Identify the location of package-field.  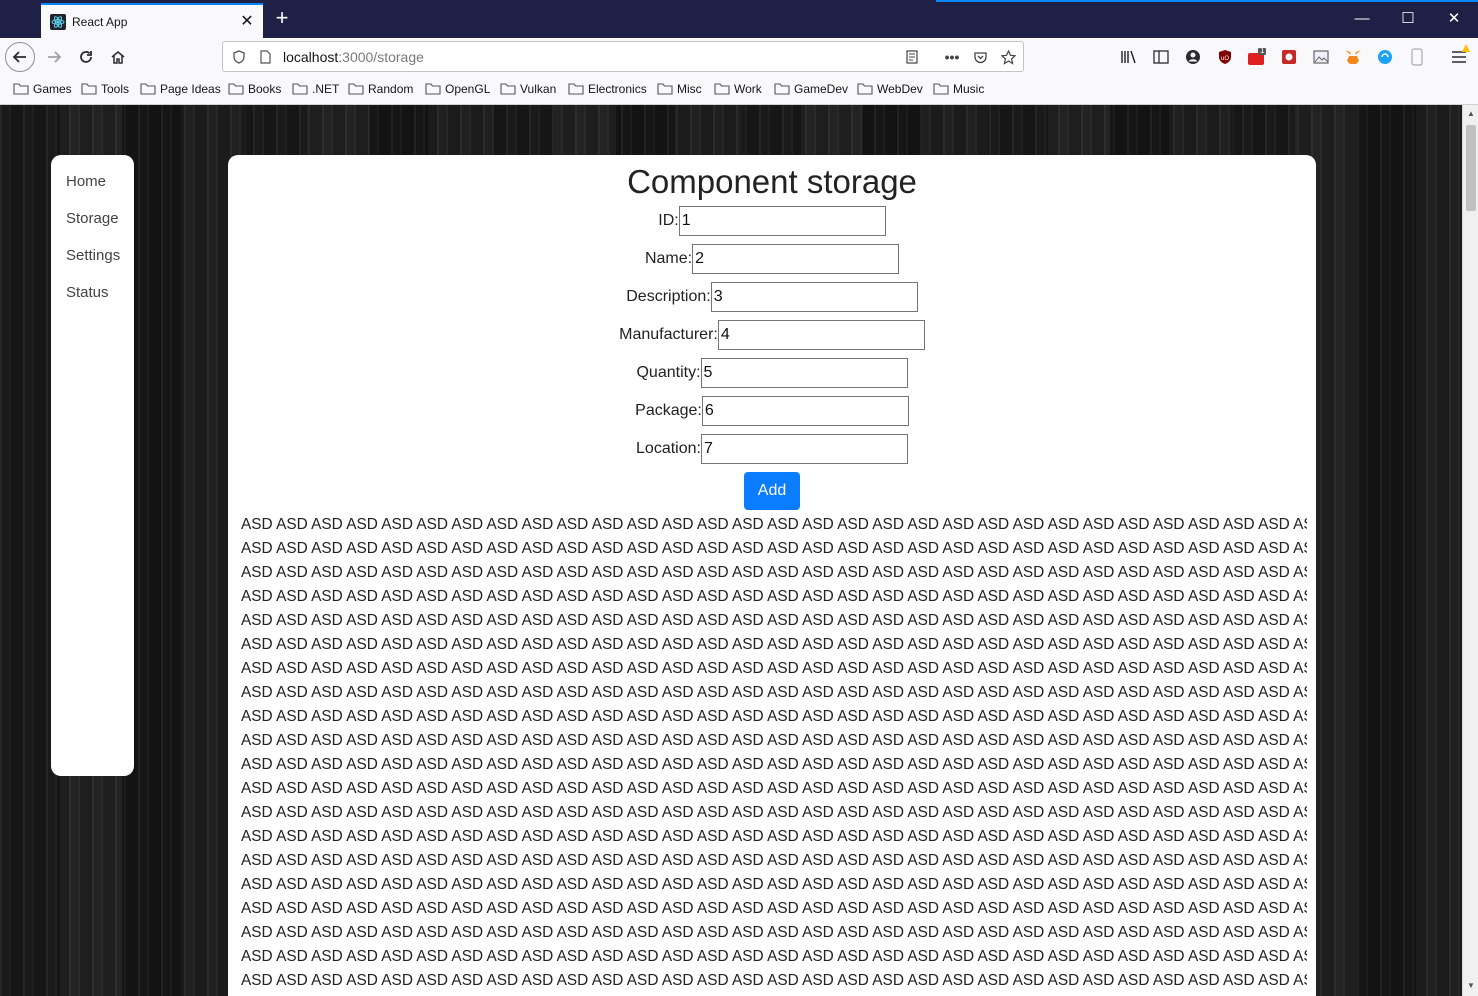
(805, 411).